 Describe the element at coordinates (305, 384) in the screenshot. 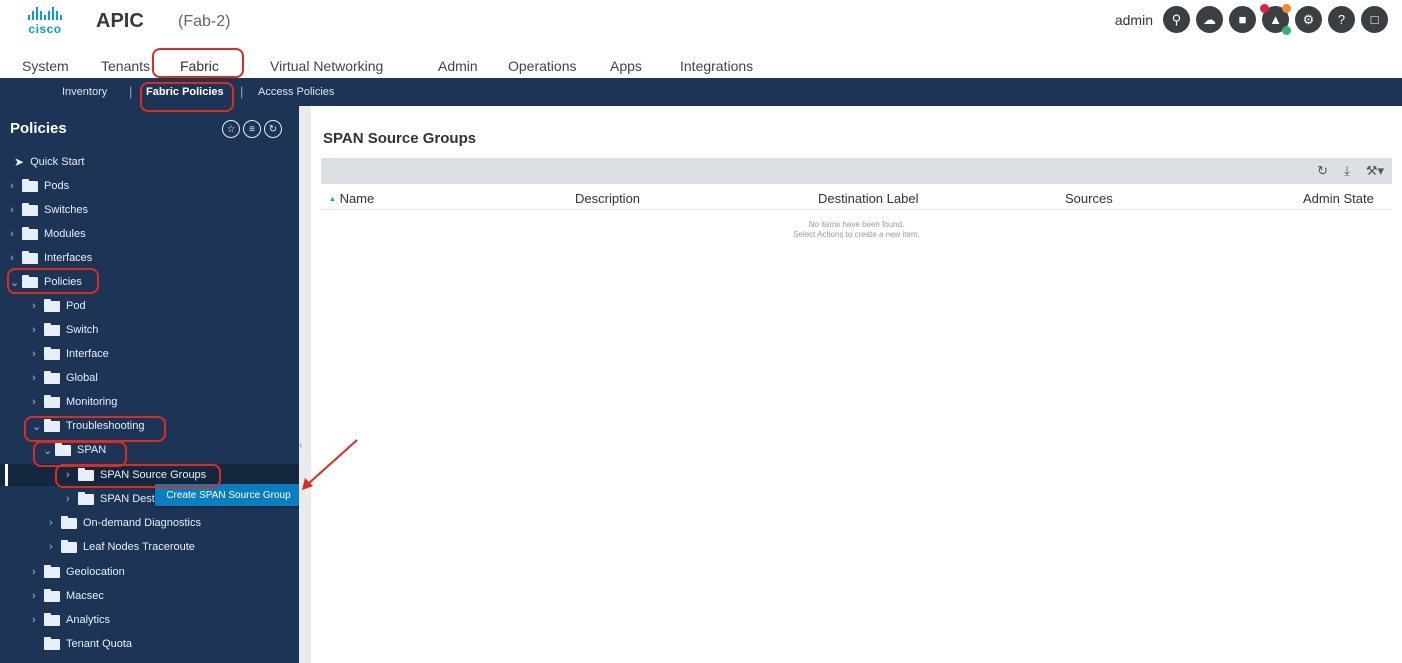

I see `panel-divider` at that location.